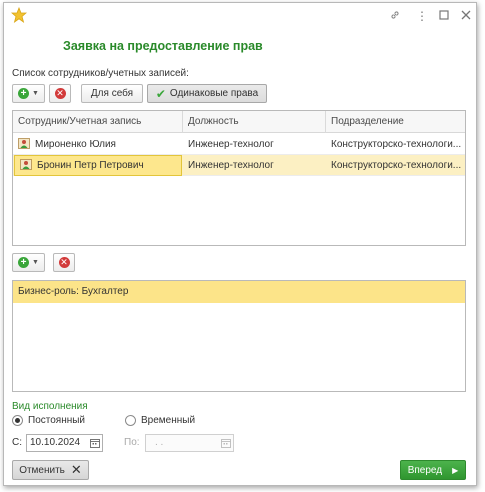 The height and width of the screenshot is (492, 485). Describe the element at coordinates (163, 46) in the screenshot. I see `page-title: Заявка на предоставление прав` at that location.